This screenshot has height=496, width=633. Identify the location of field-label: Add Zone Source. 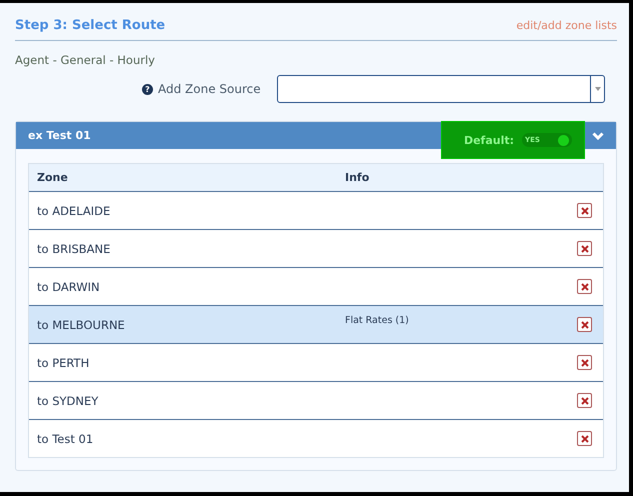
(210, 89).